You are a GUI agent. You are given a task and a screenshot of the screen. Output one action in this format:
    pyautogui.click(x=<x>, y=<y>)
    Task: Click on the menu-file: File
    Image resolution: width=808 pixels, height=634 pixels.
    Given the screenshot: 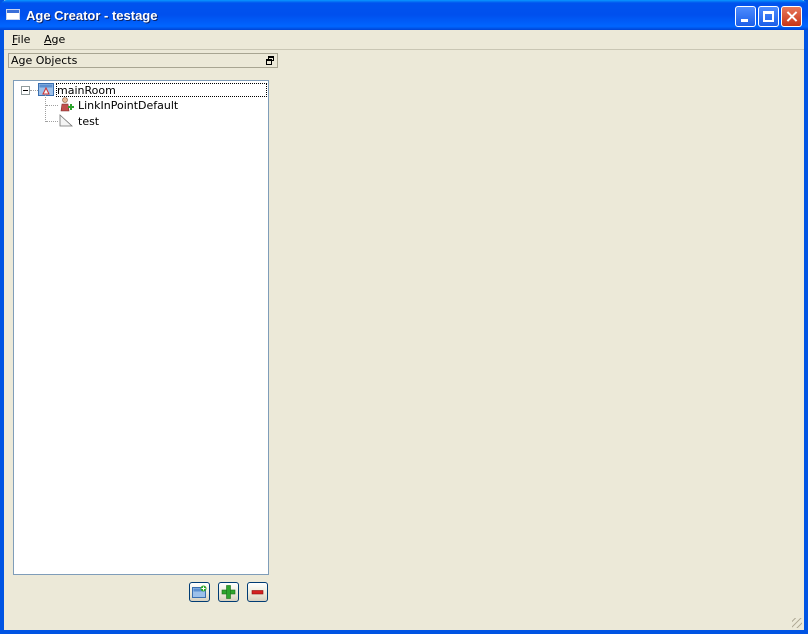 What is the action you would take?
    pyautogui.click(x=21, y=39)
    